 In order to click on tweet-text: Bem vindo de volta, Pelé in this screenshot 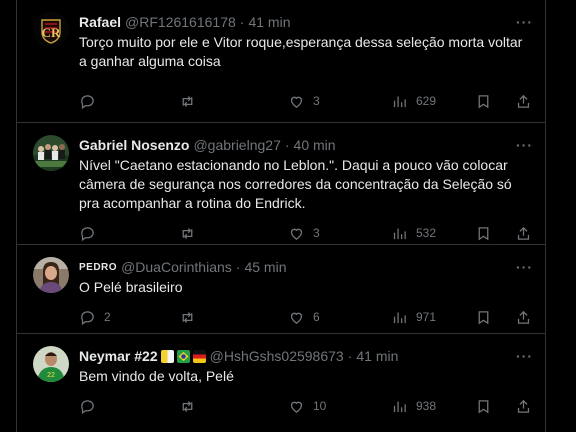, I will do `click(156, 376)`.